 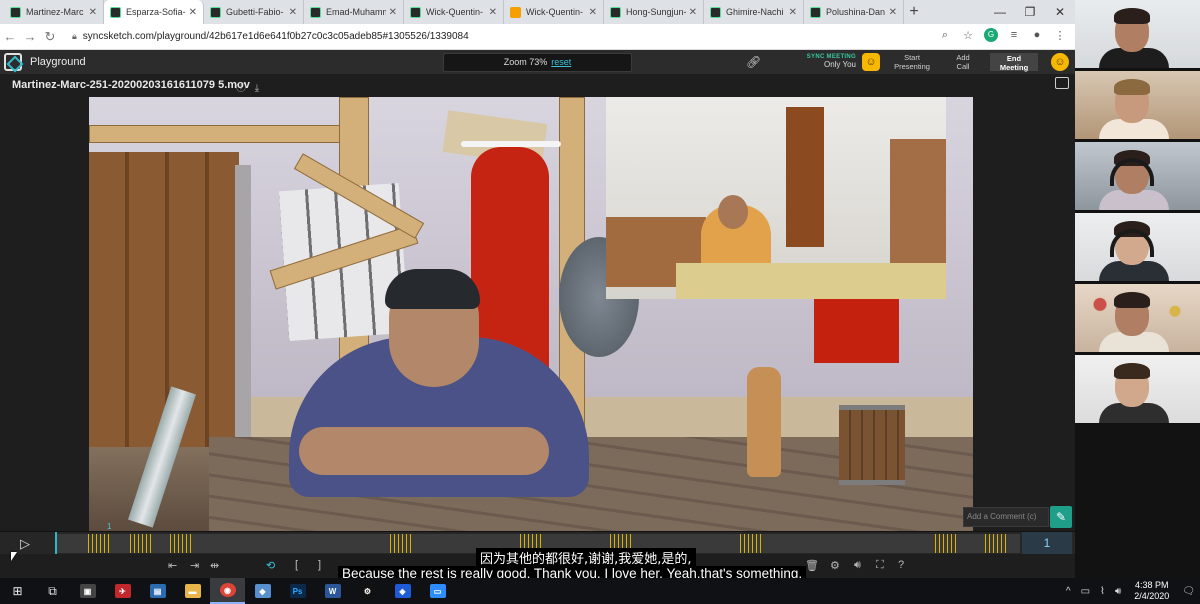 I want to click on new-tab-button: +, so click(x=914, y=12).